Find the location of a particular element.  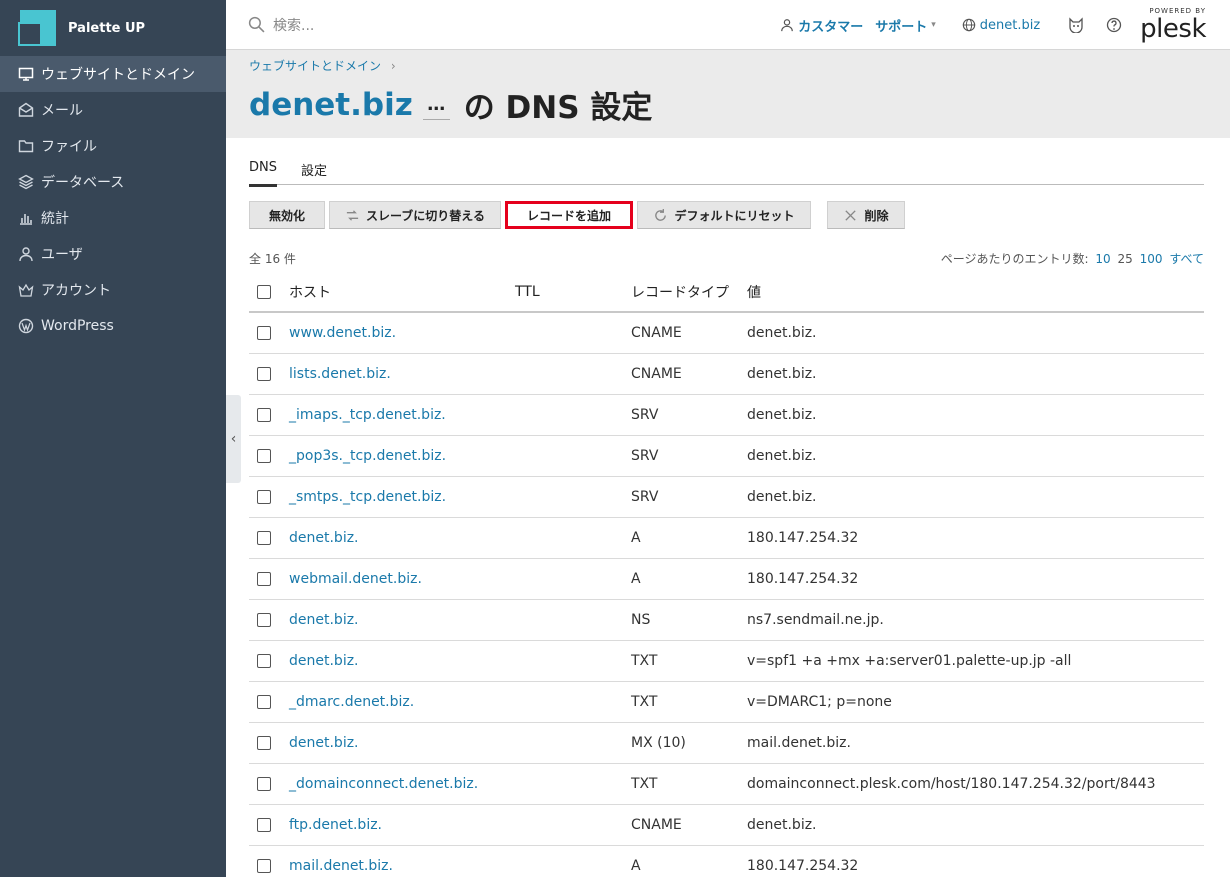

sidebar-item-websites: ウェブサイトとドメイン is located at coordinates (113, 74).